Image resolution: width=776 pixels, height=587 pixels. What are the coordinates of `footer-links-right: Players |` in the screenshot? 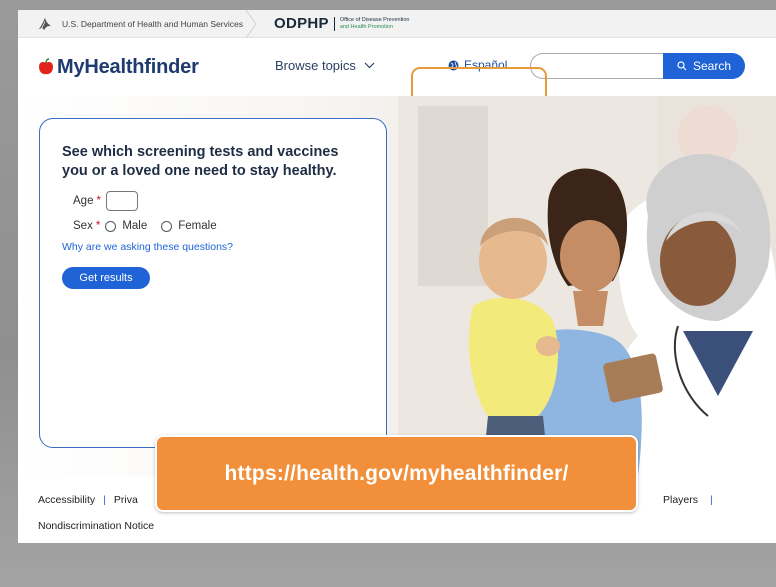 It's located at (688, 500).